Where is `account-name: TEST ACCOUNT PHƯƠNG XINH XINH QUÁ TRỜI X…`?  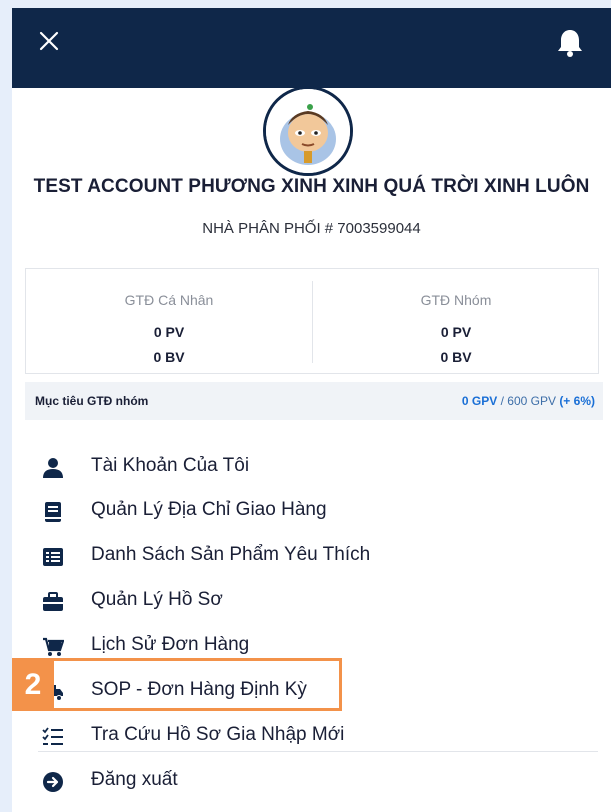 account-name: TEST ACCOUNT PHƯƠNG XINH XINH QUÁ TRỜI X… is located at coordinates (311, 186).